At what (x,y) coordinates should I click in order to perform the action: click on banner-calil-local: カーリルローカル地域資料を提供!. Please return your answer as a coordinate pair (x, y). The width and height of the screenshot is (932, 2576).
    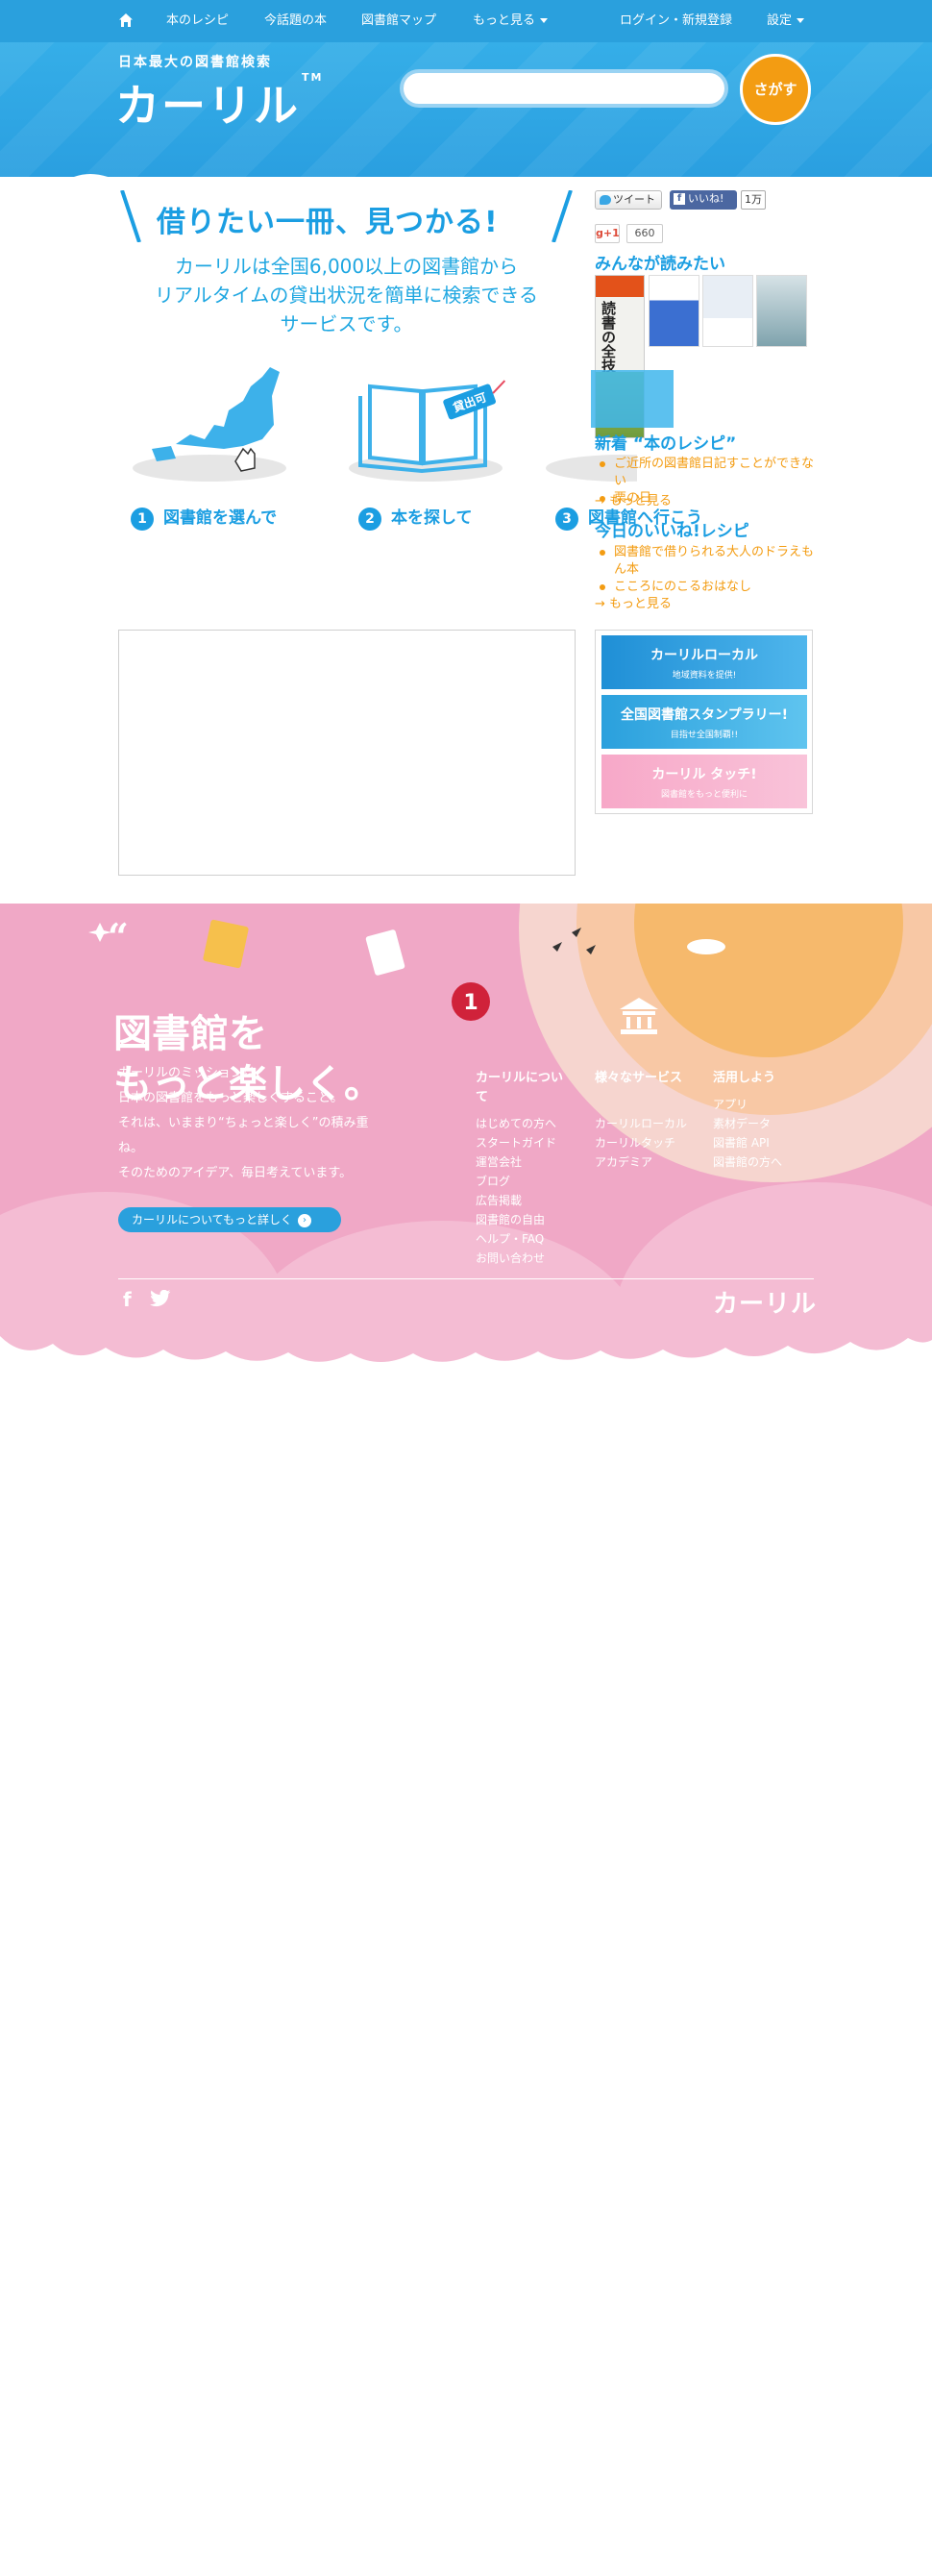
    Looking at the image, I should click on (704, 662).